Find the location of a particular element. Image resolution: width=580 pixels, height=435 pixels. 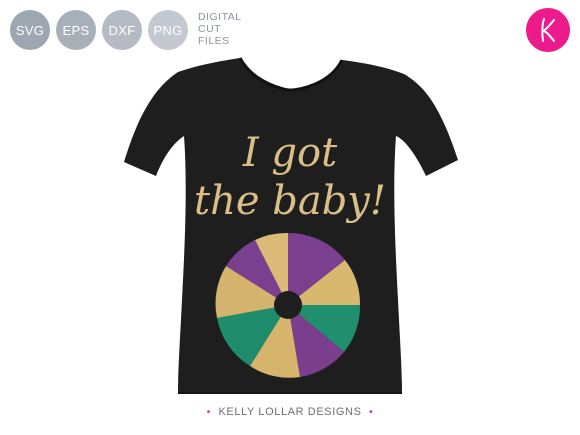

brand-footer: • KELLY LOLLAR DESIGNS • is located at coordinates (290, 412).